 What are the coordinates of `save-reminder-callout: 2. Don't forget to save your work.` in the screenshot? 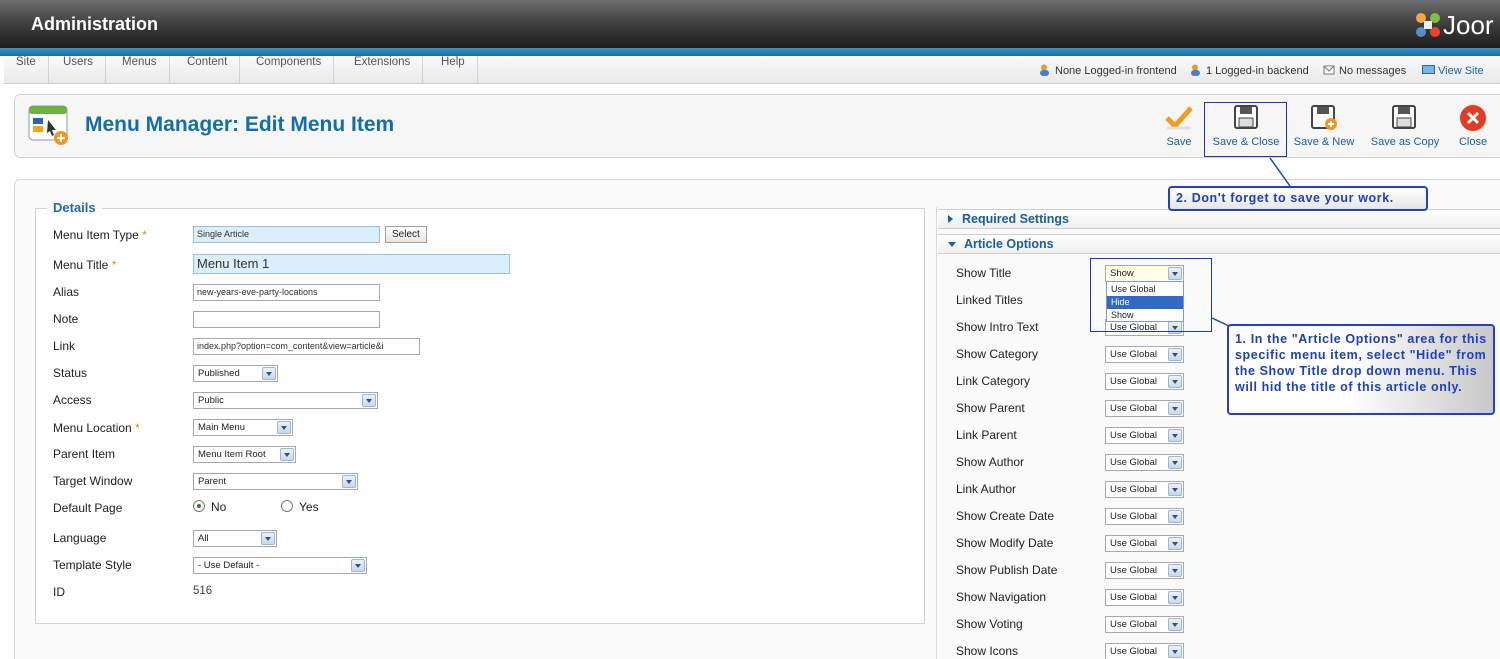 It's located at (1298, 198).